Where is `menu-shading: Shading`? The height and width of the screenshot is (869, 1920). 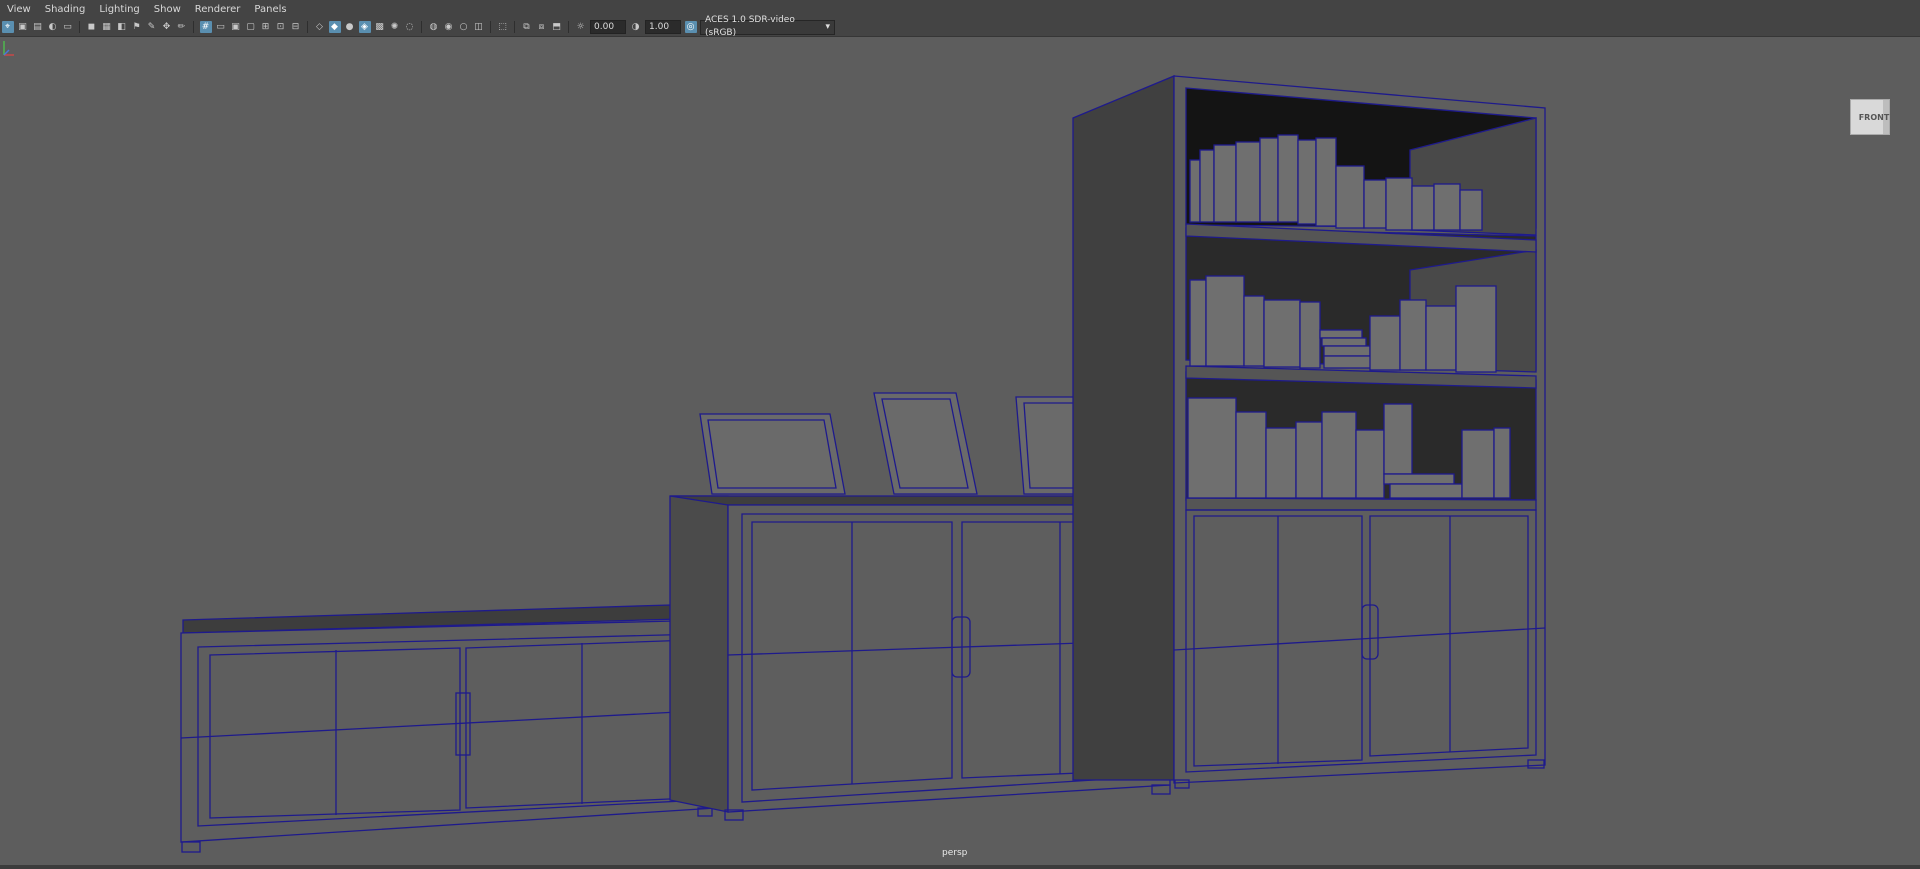 menu-shading: Shading is located at coordinates (65, 9).